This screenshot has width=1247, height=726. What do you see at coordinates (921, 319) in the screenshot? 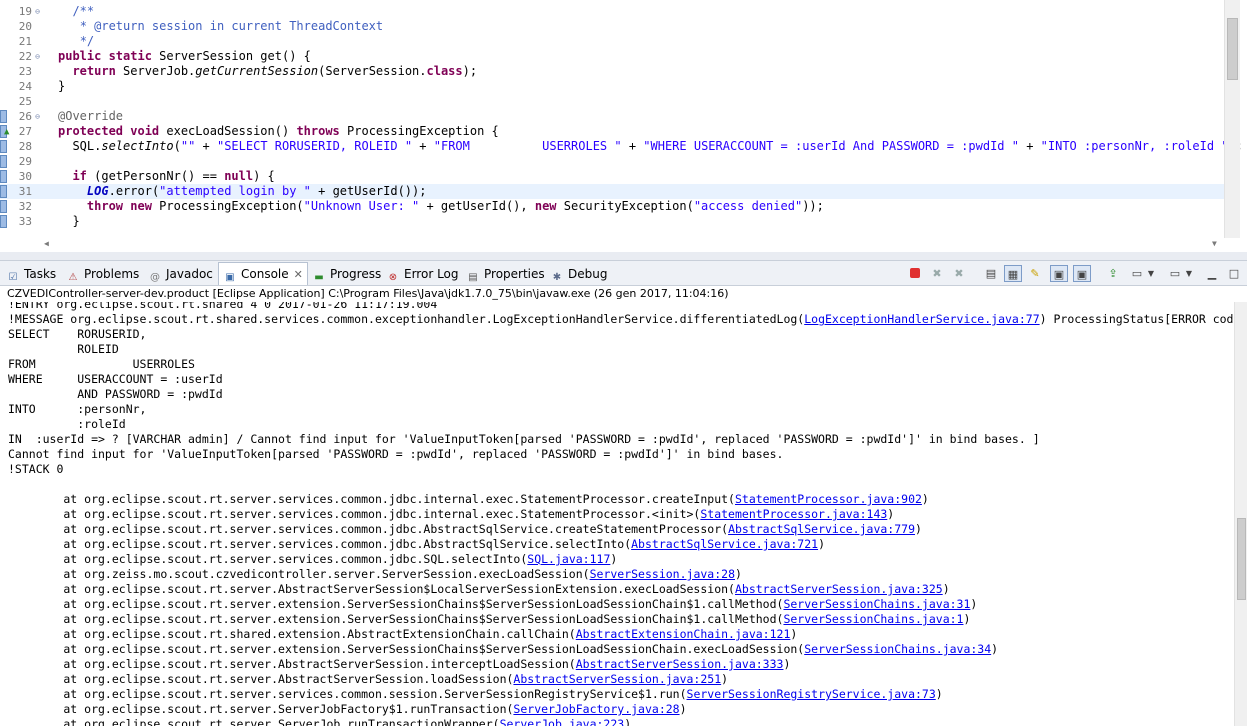
I see `stack-trace-link: LogExceptionHandlerService.java:77` at bounding box center [921, 319].